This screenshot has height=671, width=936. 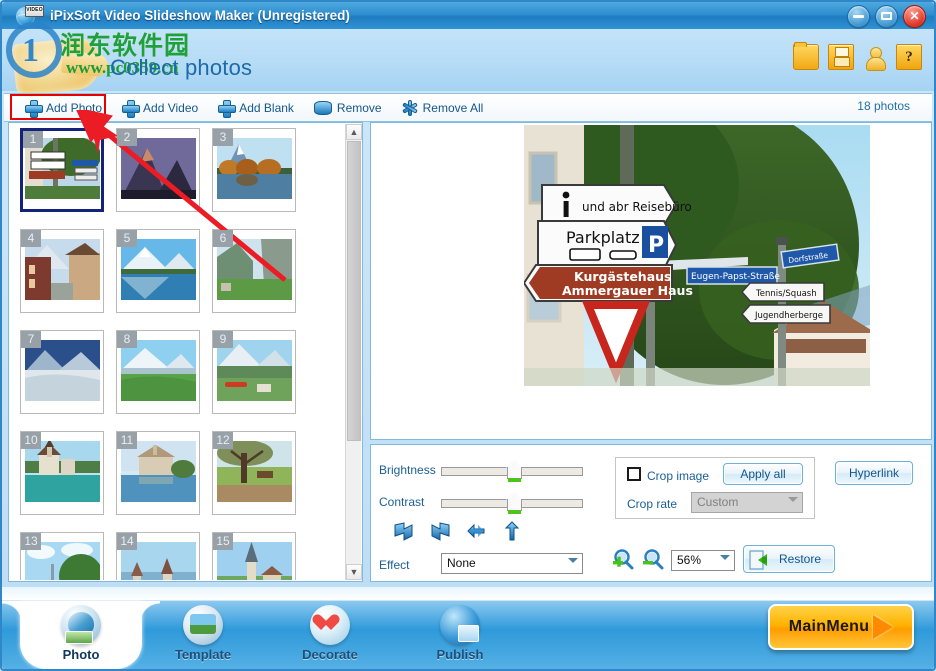 What do you see at coordinates (127, 137) in the screenshot?
I see `thumbnail-number: 2` at bounding box center [127, 137].